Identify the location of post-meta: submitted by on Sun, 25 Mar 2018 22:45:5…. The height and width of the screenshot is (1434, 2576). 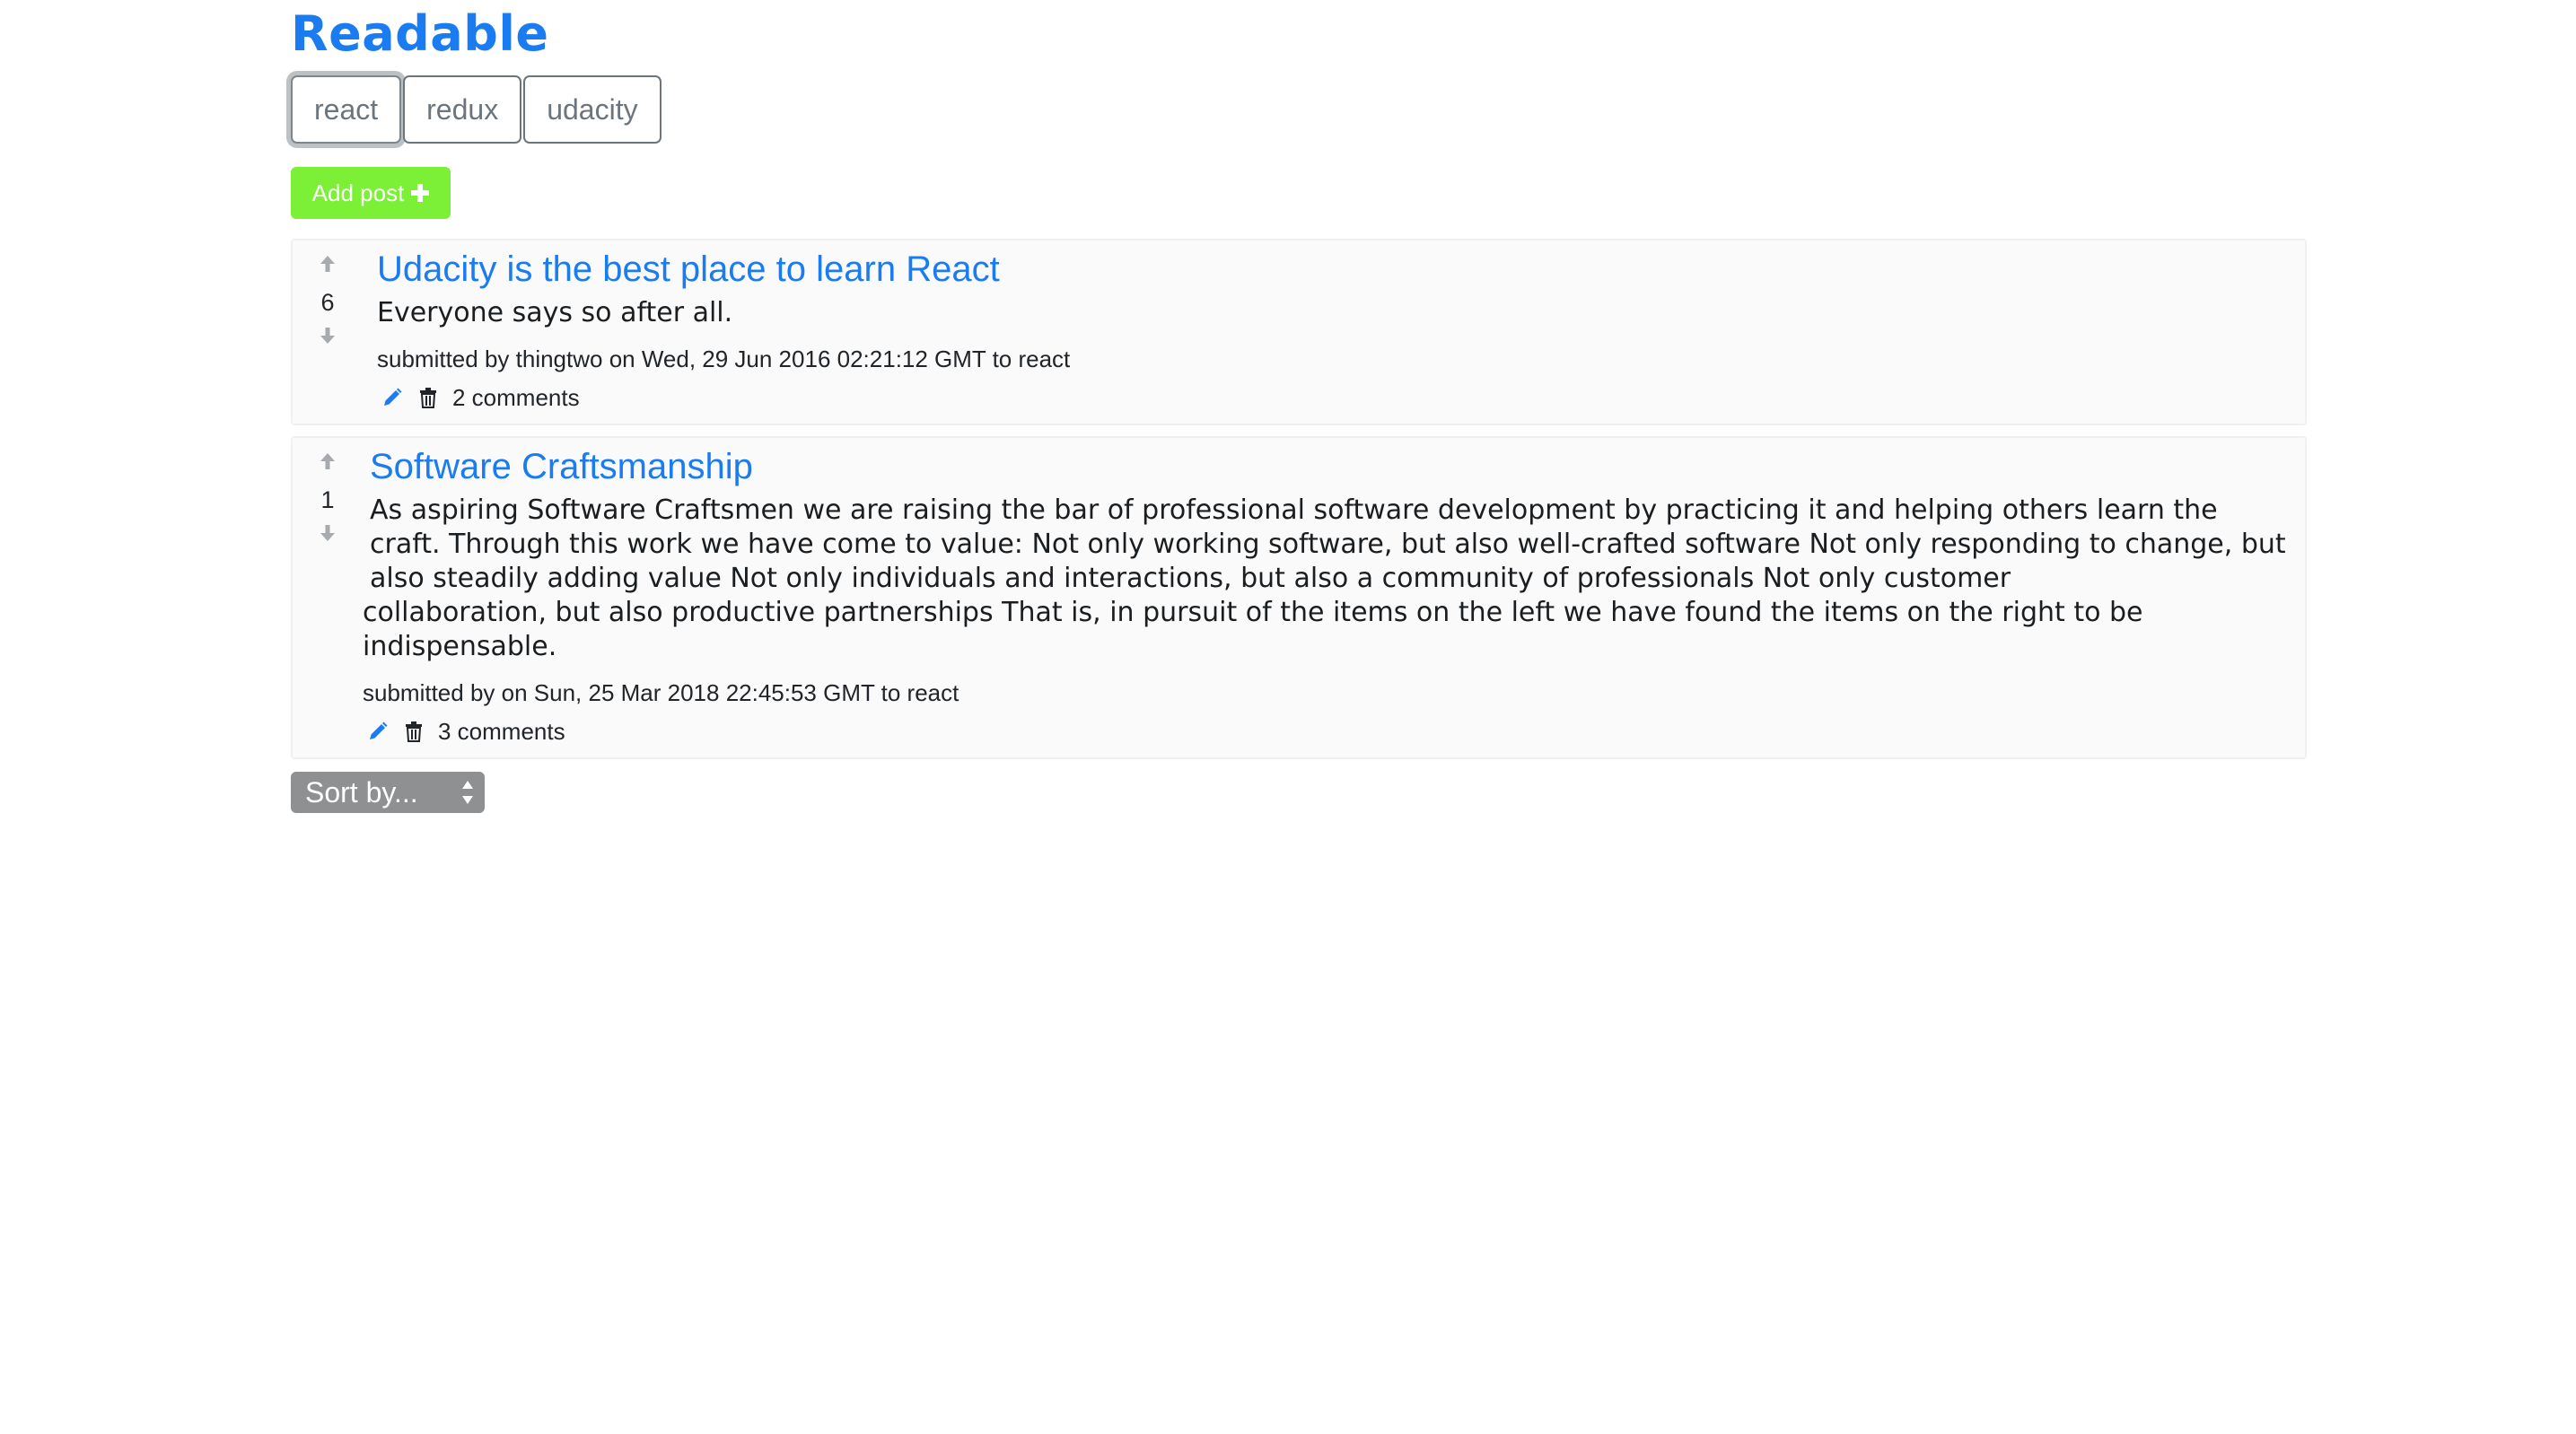
(661, 692).